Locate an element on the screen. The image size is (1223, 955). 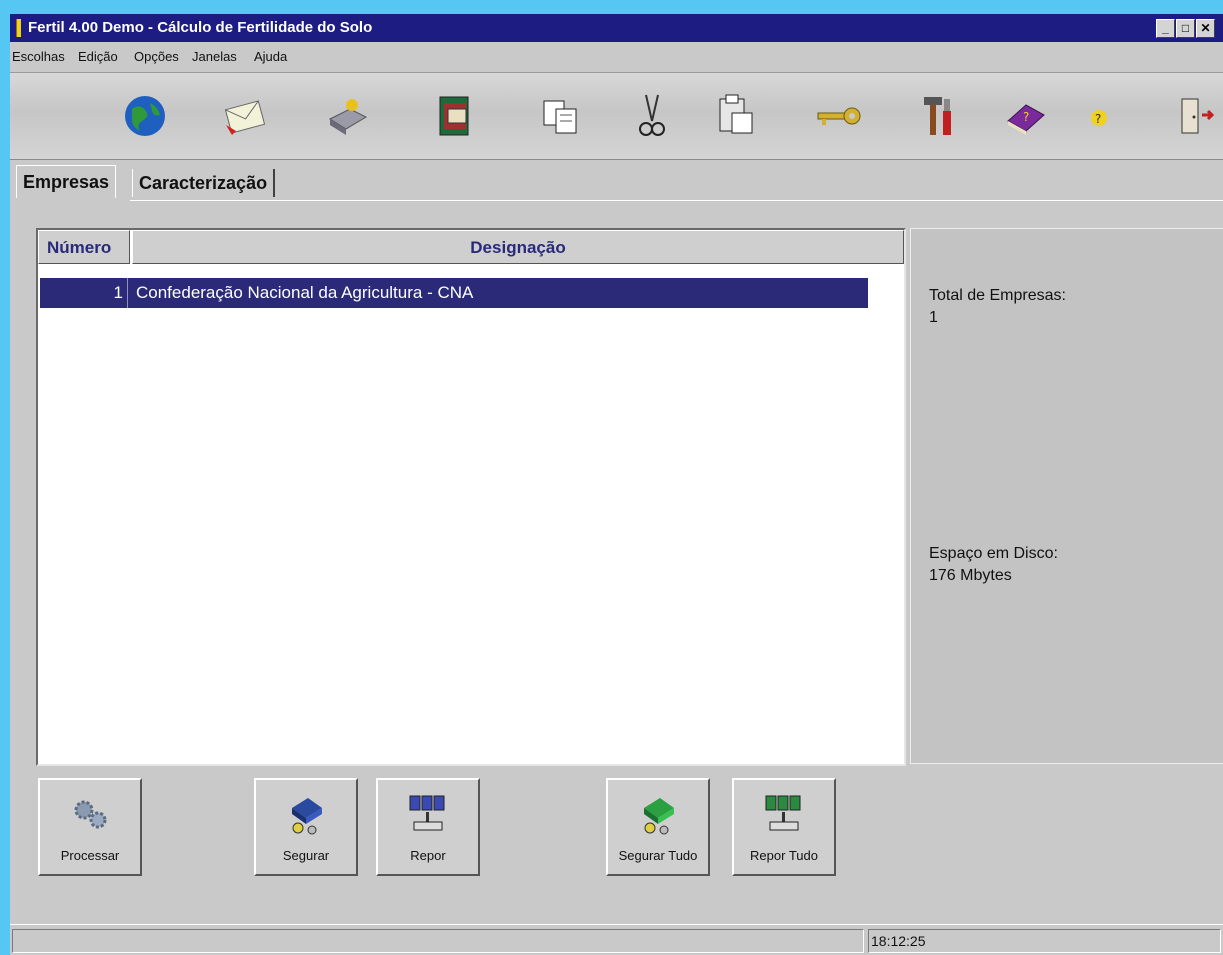
menu-escolhas: Escolhas is located at coordinates (38, 56).